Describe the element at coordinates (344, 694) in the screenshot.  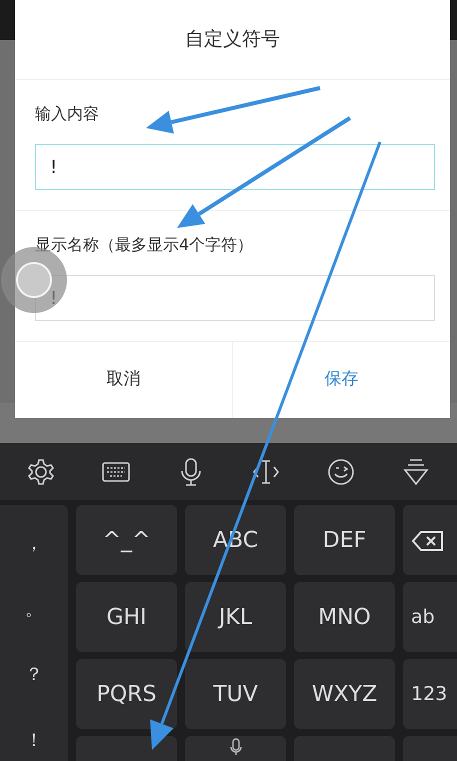
I see `key: WXYZ` at that location.